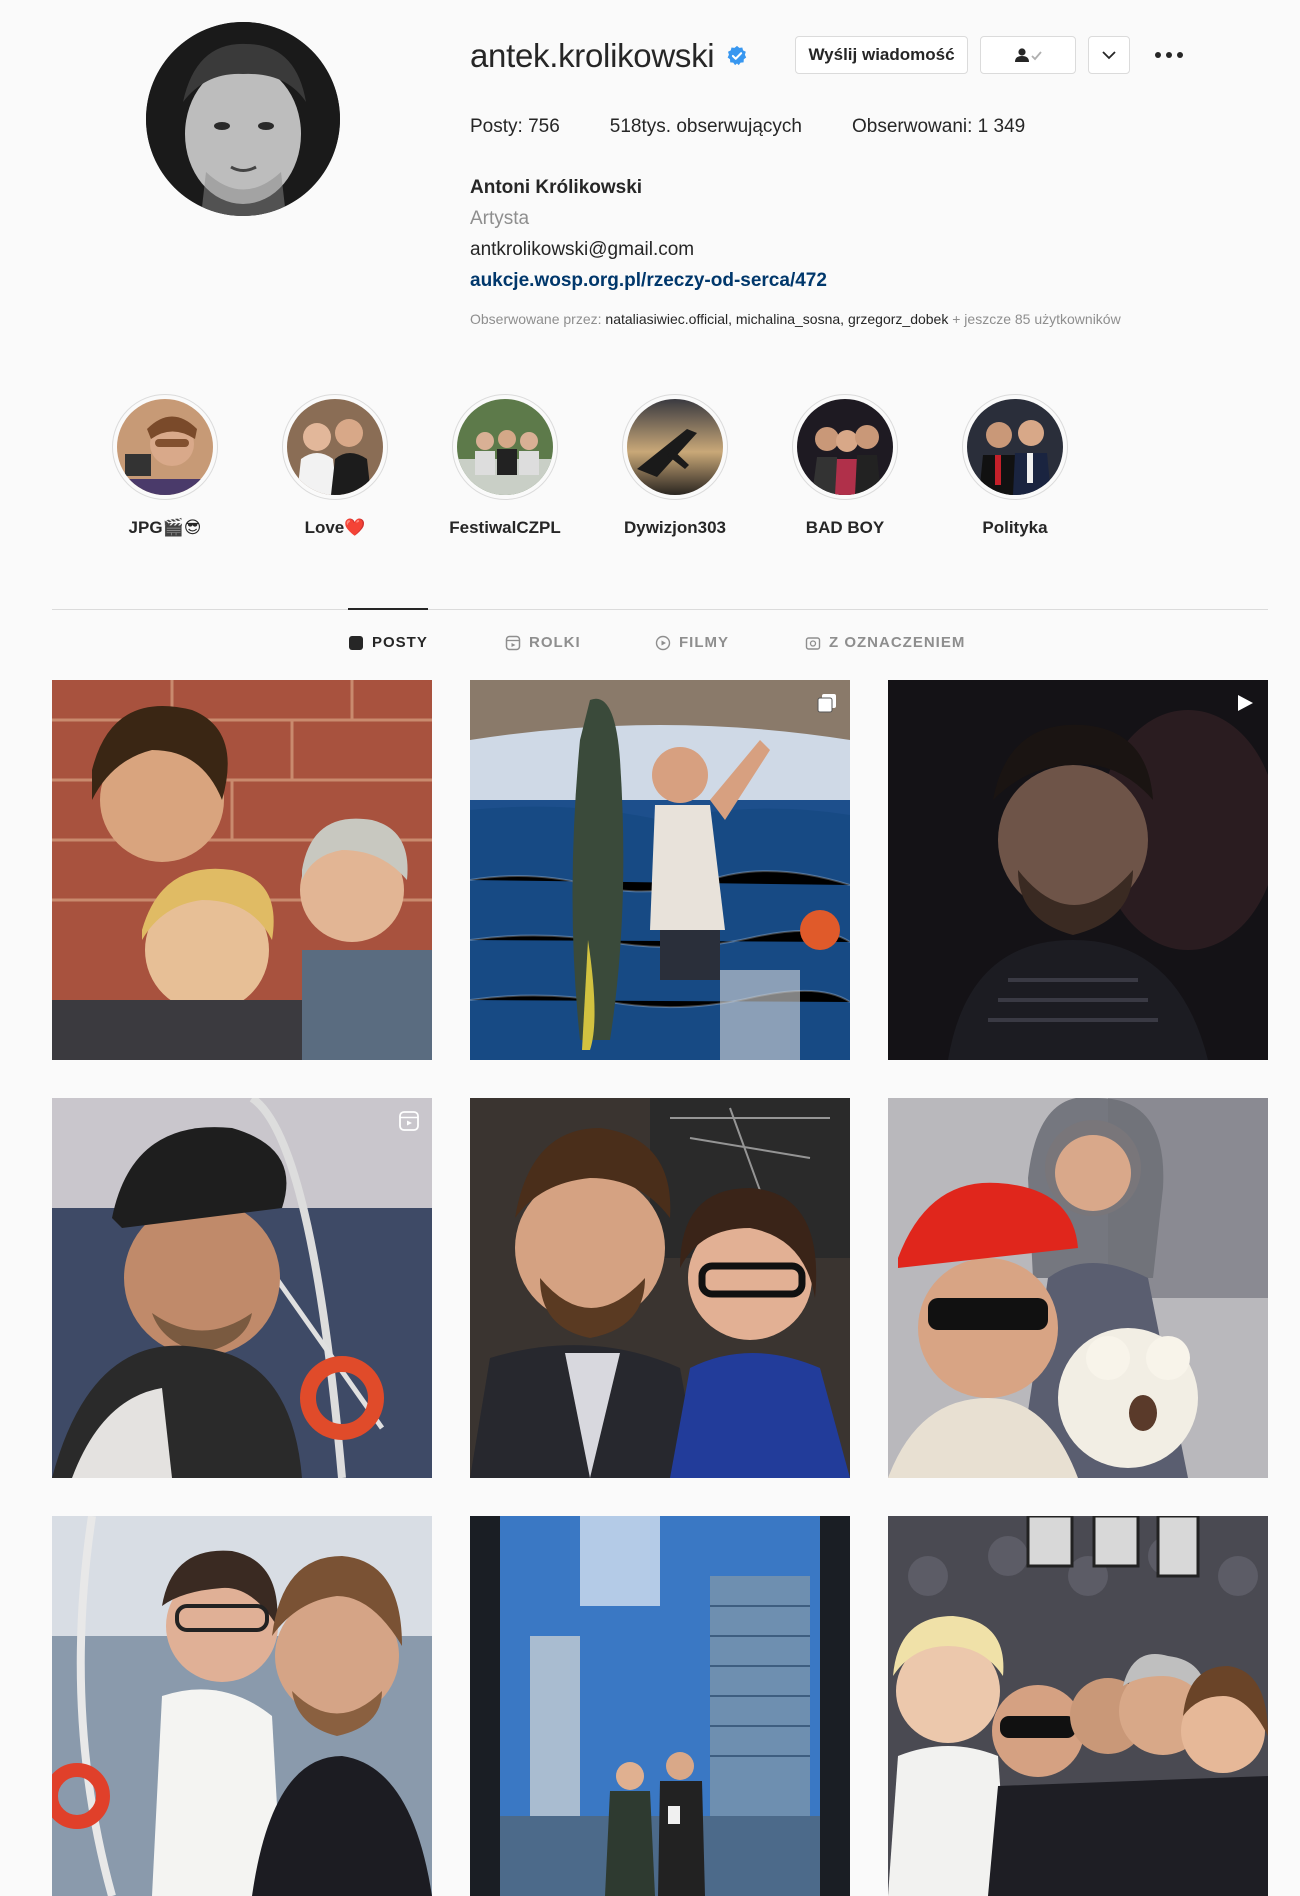 This screenshot has height=1896, width=1300. Describe the element at coordinates (660, 609) in the screenshot. I see `tabs-divider` at that location.